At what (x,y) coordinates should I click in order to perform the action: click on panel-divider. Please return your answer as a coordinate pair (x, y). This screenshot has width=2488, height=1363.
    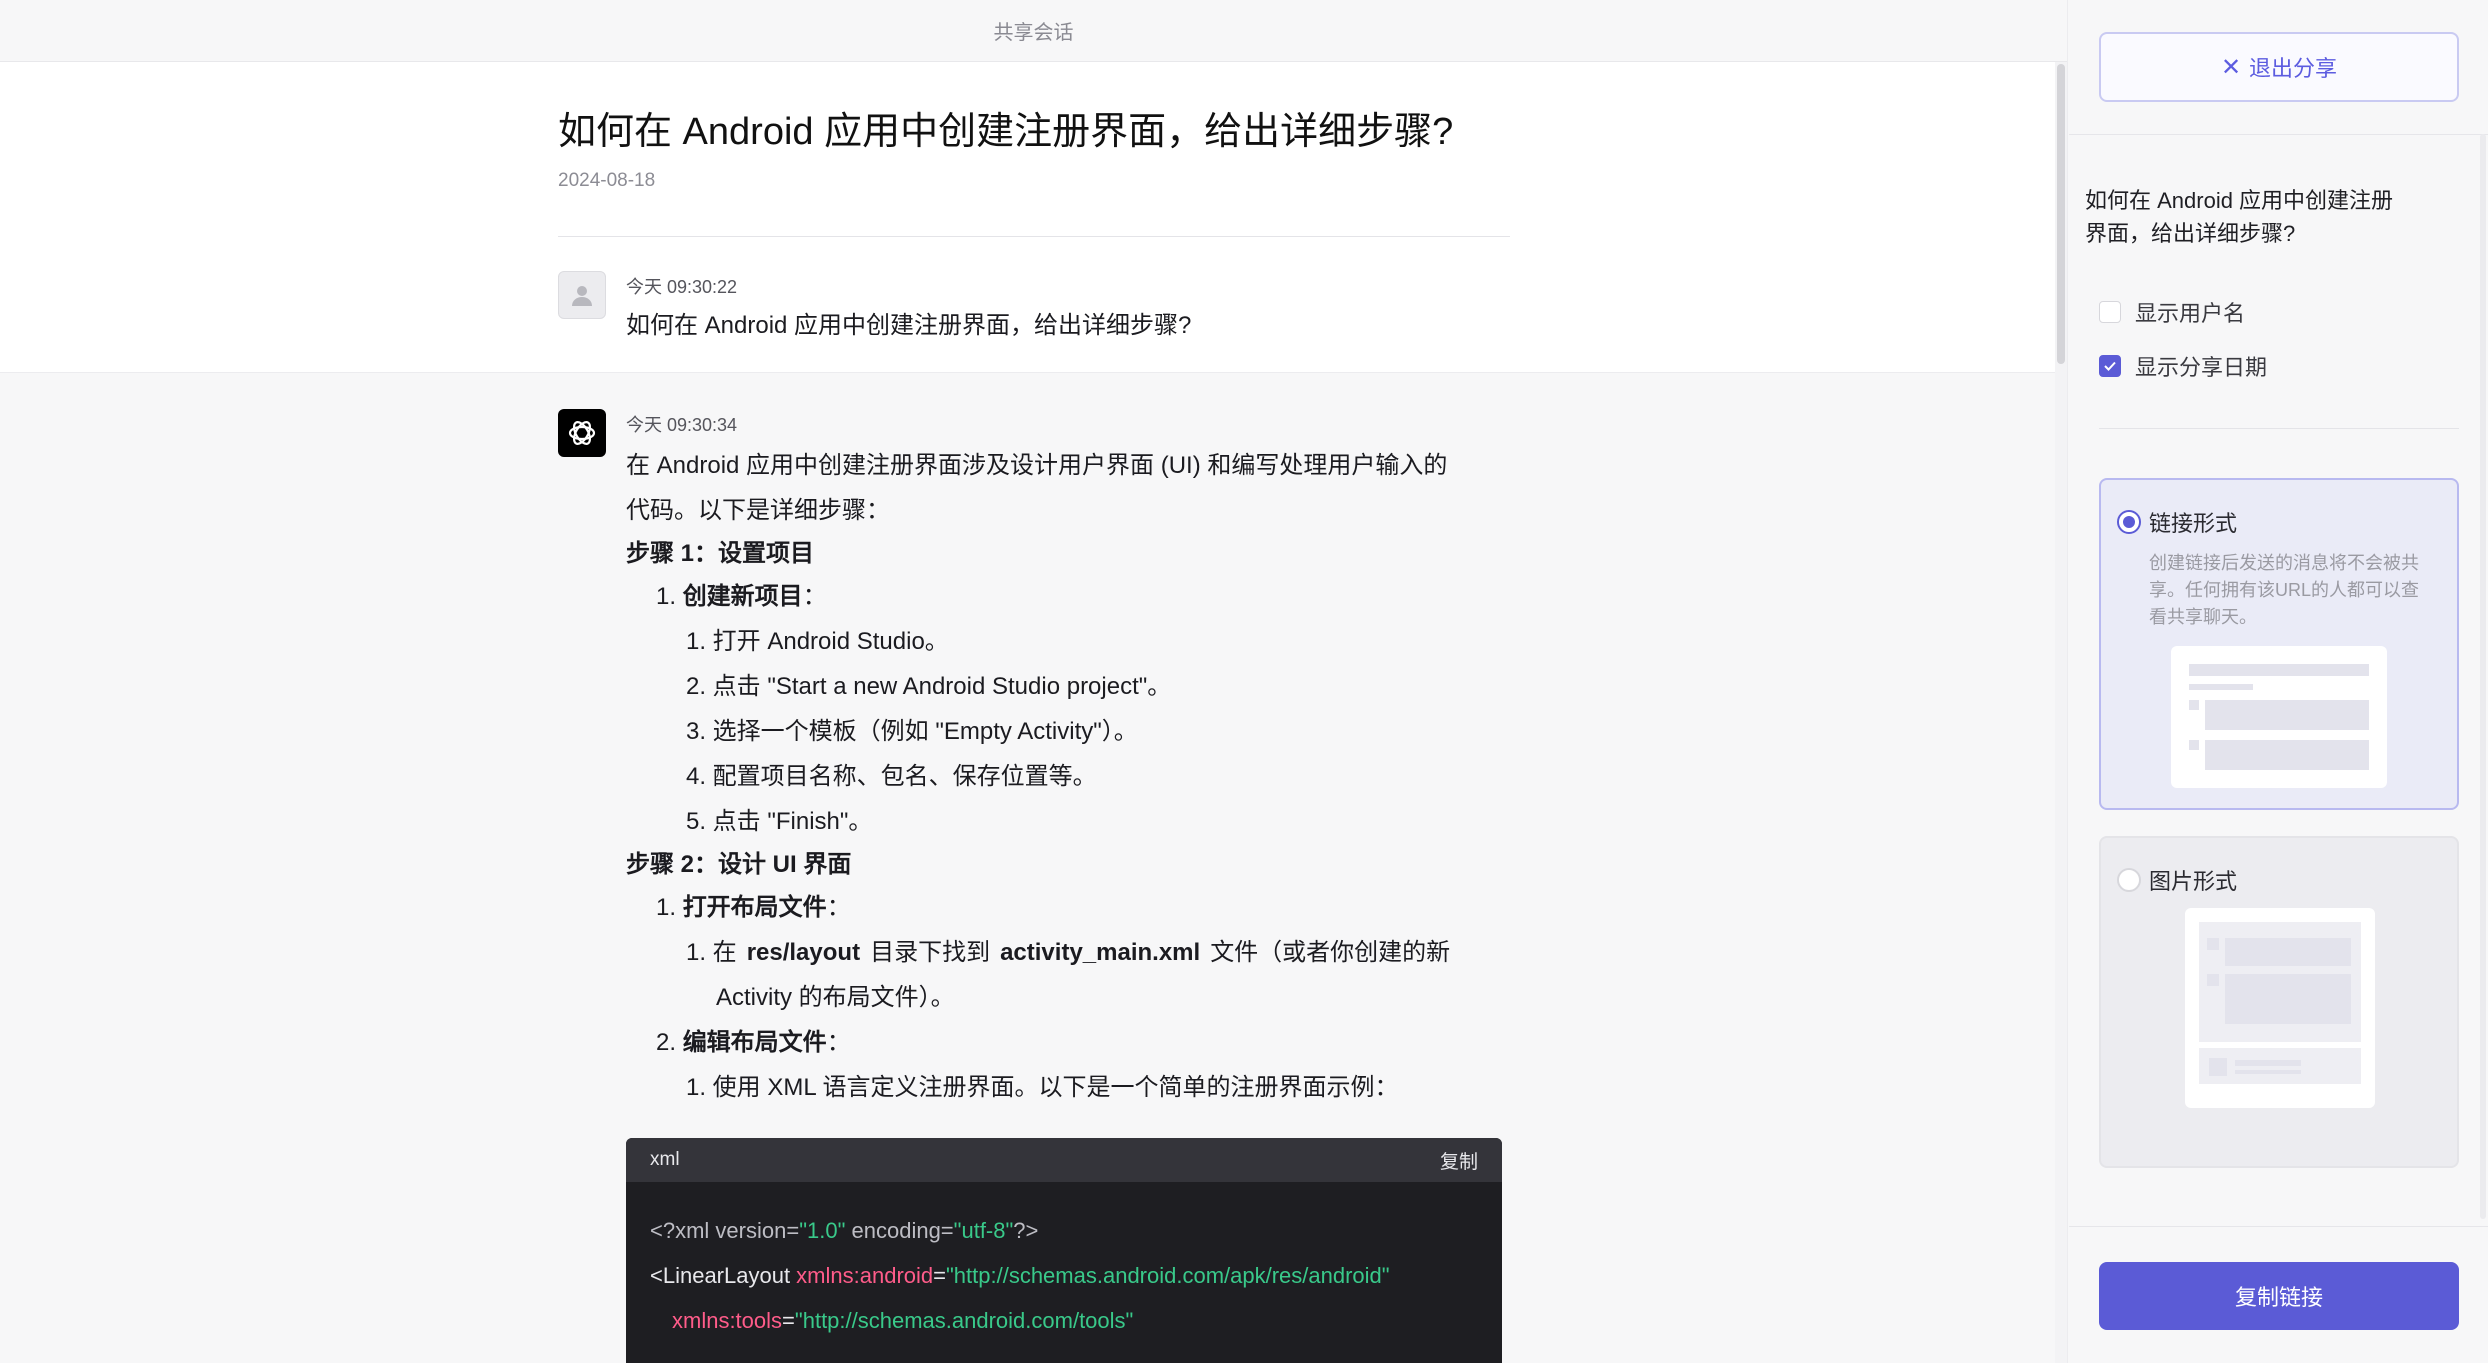
    Looking at the image, I should click on (2278, 134).